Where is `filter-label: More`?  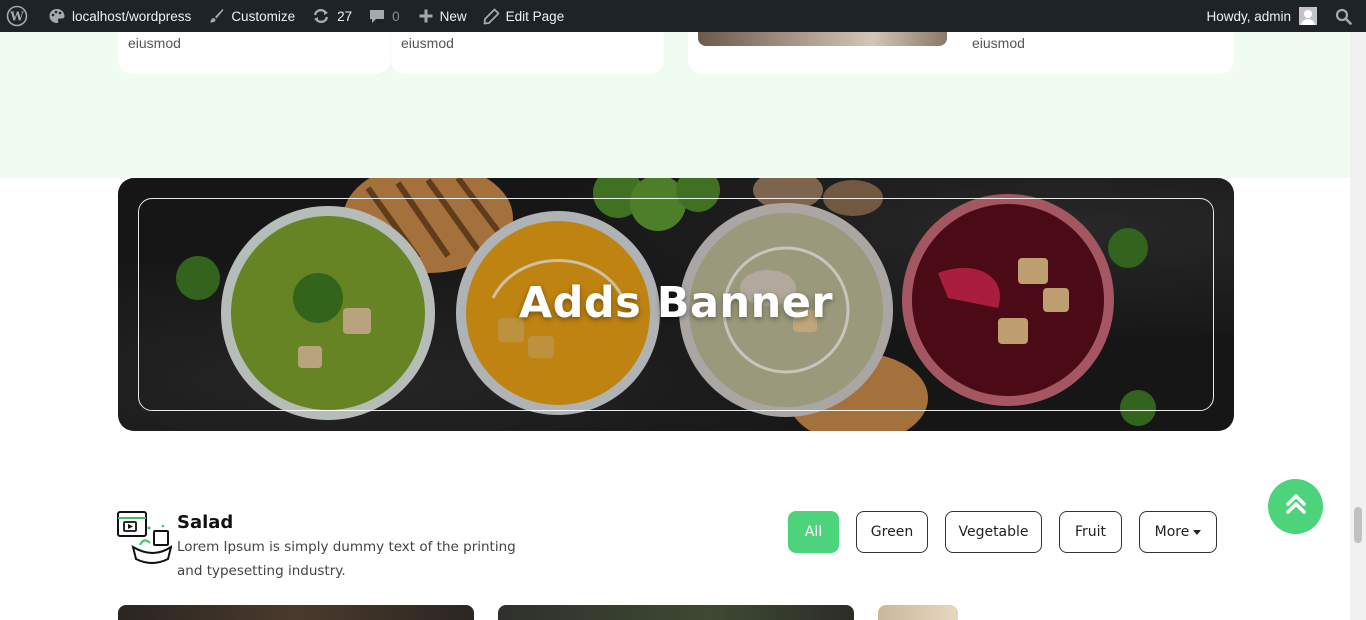 filter-label: More is located at coordinates (1172, 532).